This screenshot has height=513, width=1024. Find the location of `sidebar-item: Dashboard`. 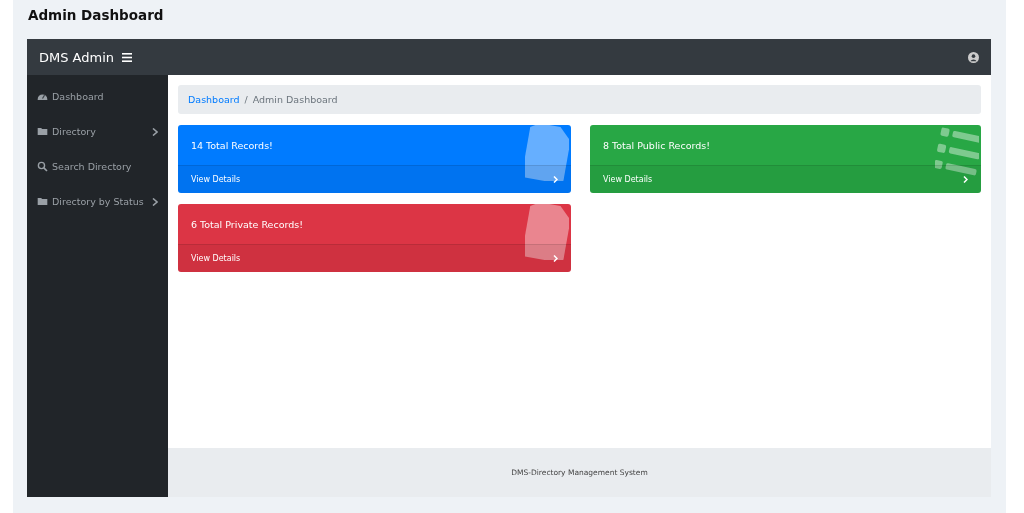

sidebar-item: Dashboard is located at coordinates (97, 96).